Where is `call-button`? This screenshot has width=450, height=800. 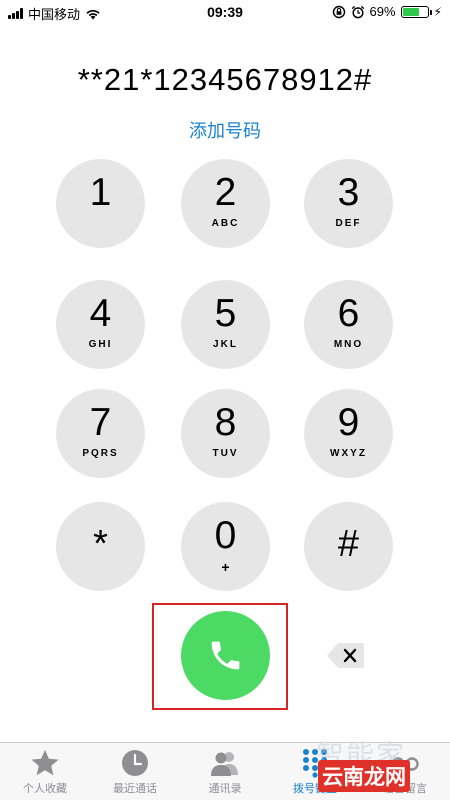 call-button is located at coordinates (225, 655).